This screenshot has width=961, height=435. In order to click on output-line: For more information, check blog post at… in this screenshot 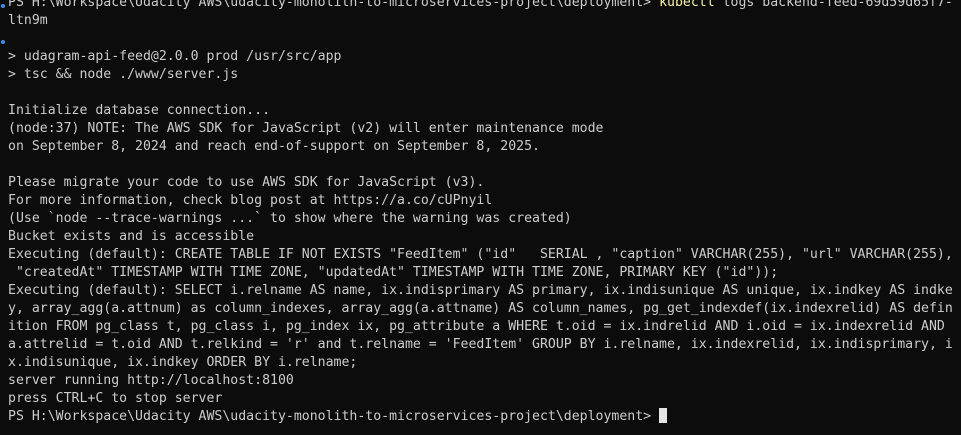, I will do `click(250, 200)`.